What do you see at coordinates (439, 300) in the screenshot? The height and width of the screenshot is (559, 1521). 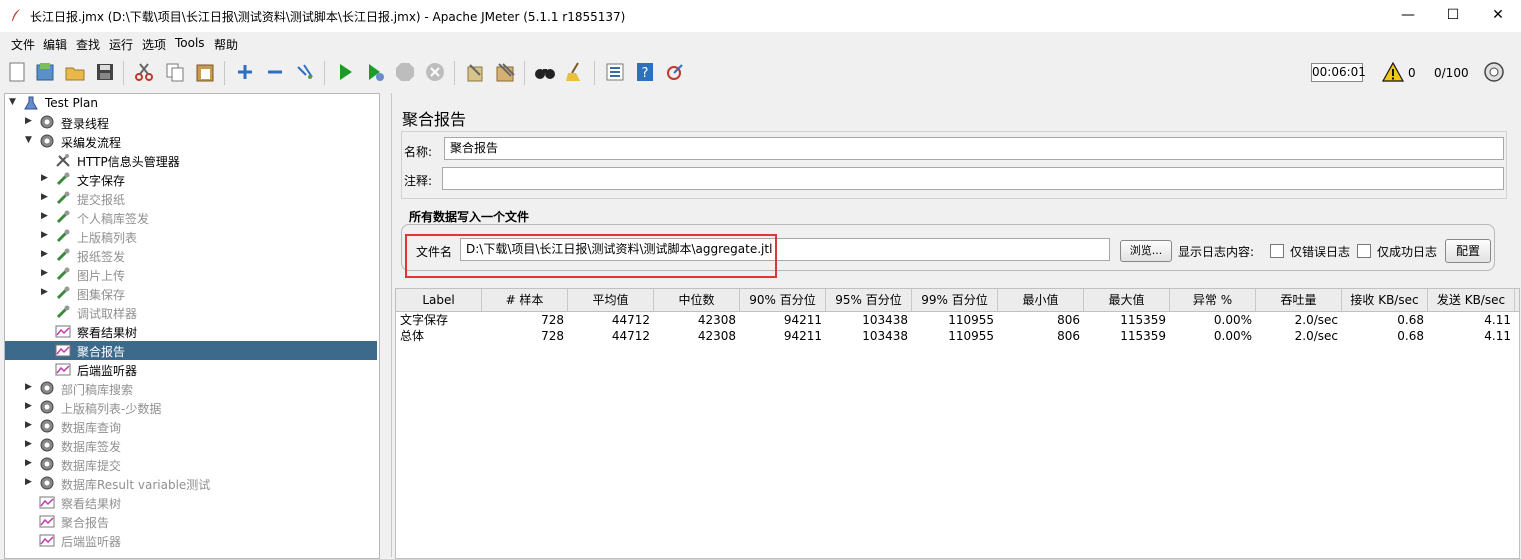 I see `column-header: Label` at bounding box center [439, 300].